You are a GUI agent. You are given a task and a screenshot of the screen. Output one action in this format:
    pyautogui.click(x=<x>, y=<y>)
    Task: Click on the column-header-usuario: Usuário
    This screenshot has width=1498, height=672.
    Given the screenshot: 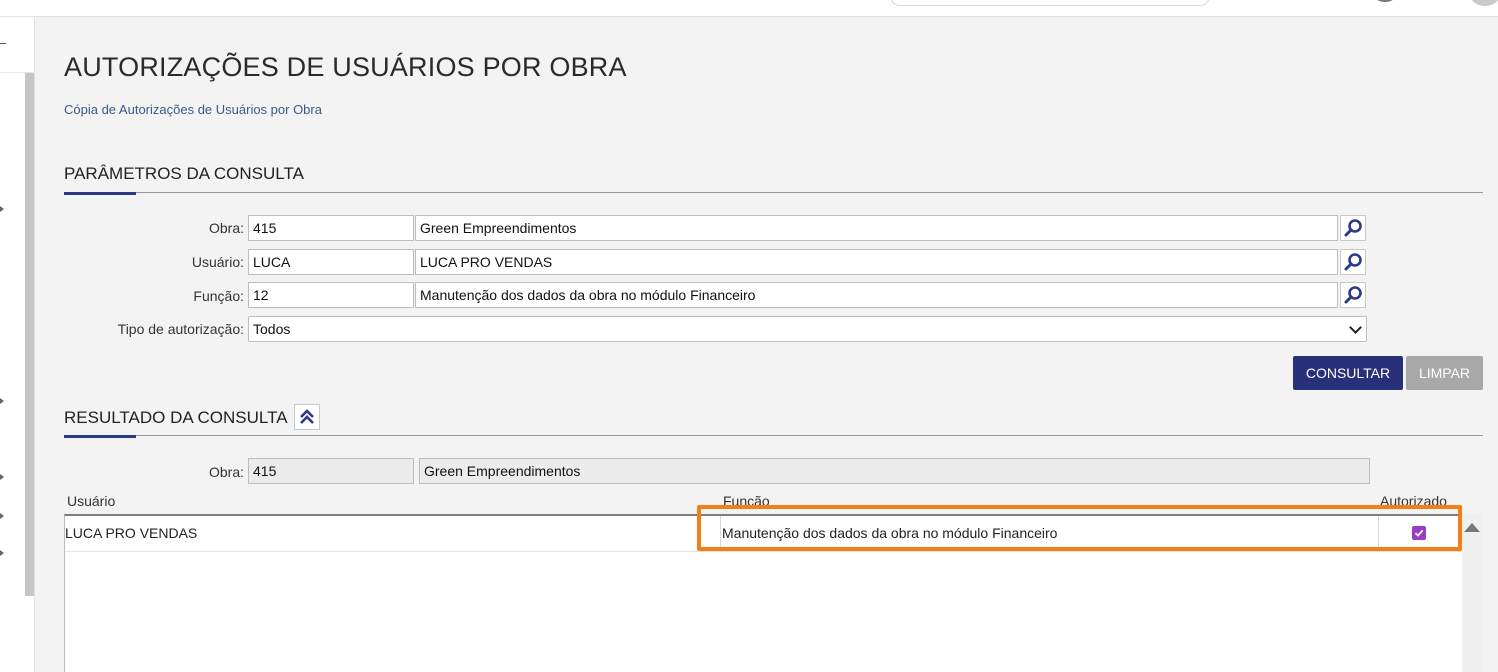 What is the action you would take?
    pyautogui.click(x=91, y=501)
    